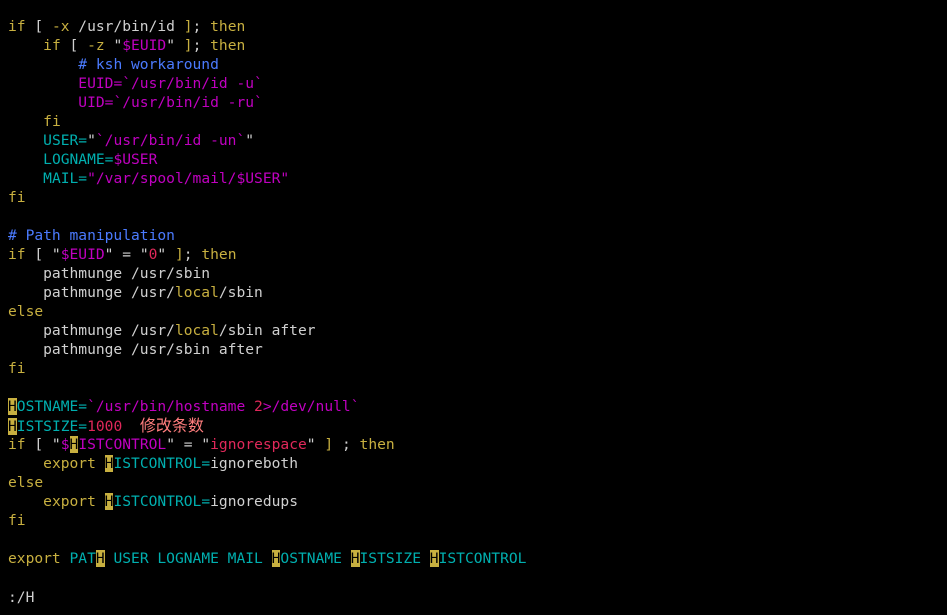 The image size is (947, 615). Describe the element at coordinates (65, 444) in the screenshot. I see `code-token: $` at that location.